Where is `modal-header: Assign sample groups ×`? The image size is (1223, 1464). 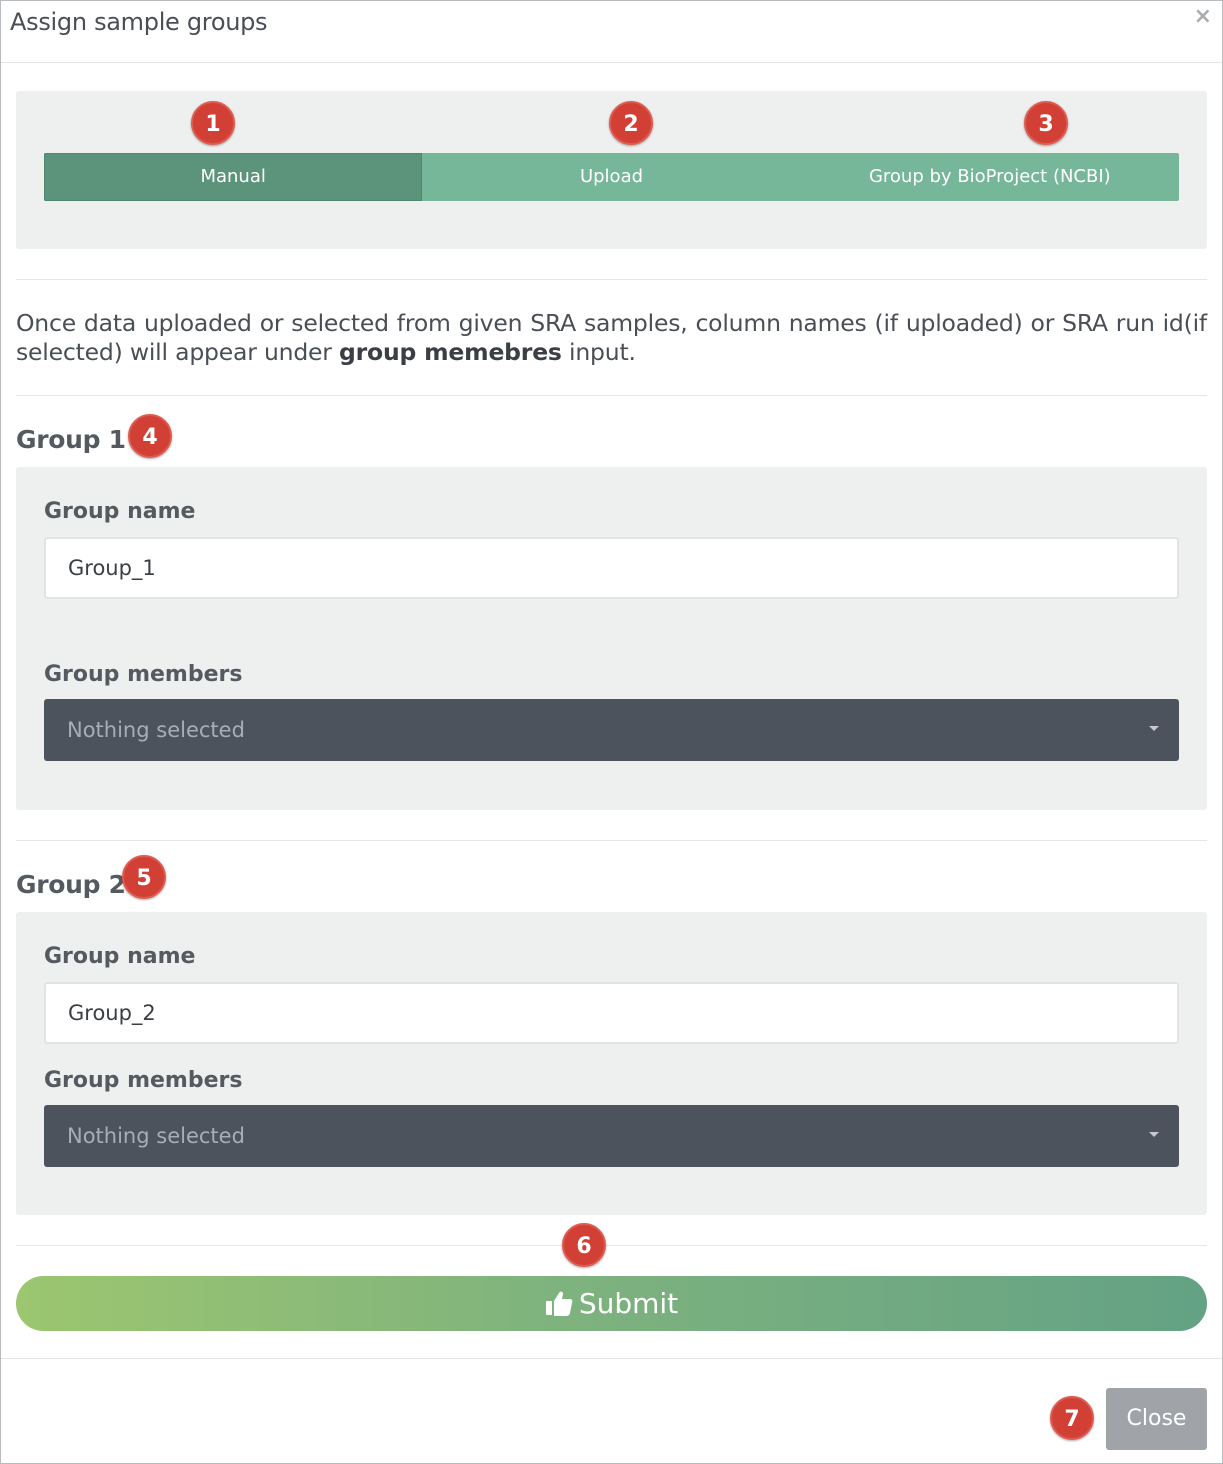
modal-header: Assign sample groups × is located at coordinates (611, 32).